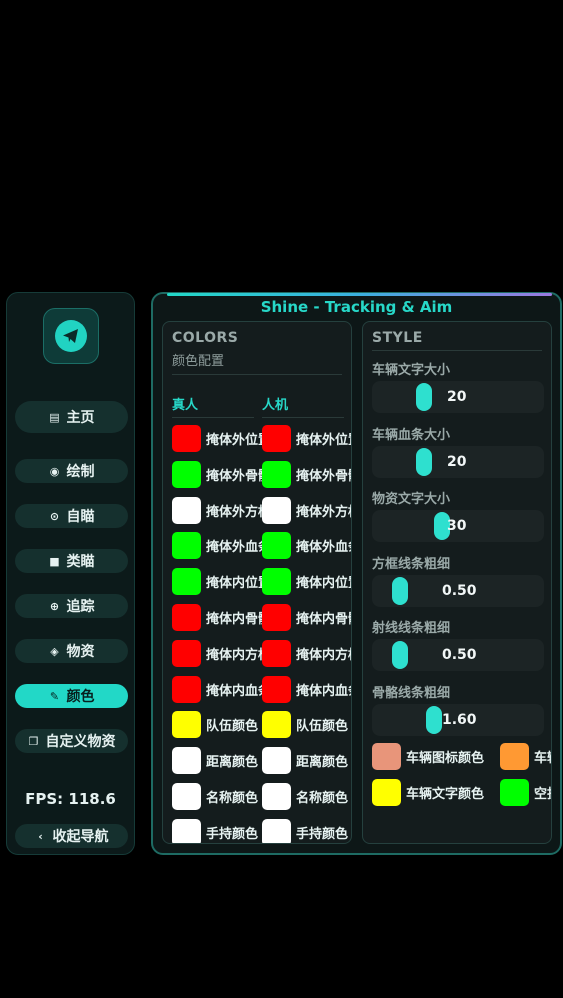 The width and height of the screenshot is (563, 998). I want to click on color-row-real: 掩体内血条, so click(217, 689).